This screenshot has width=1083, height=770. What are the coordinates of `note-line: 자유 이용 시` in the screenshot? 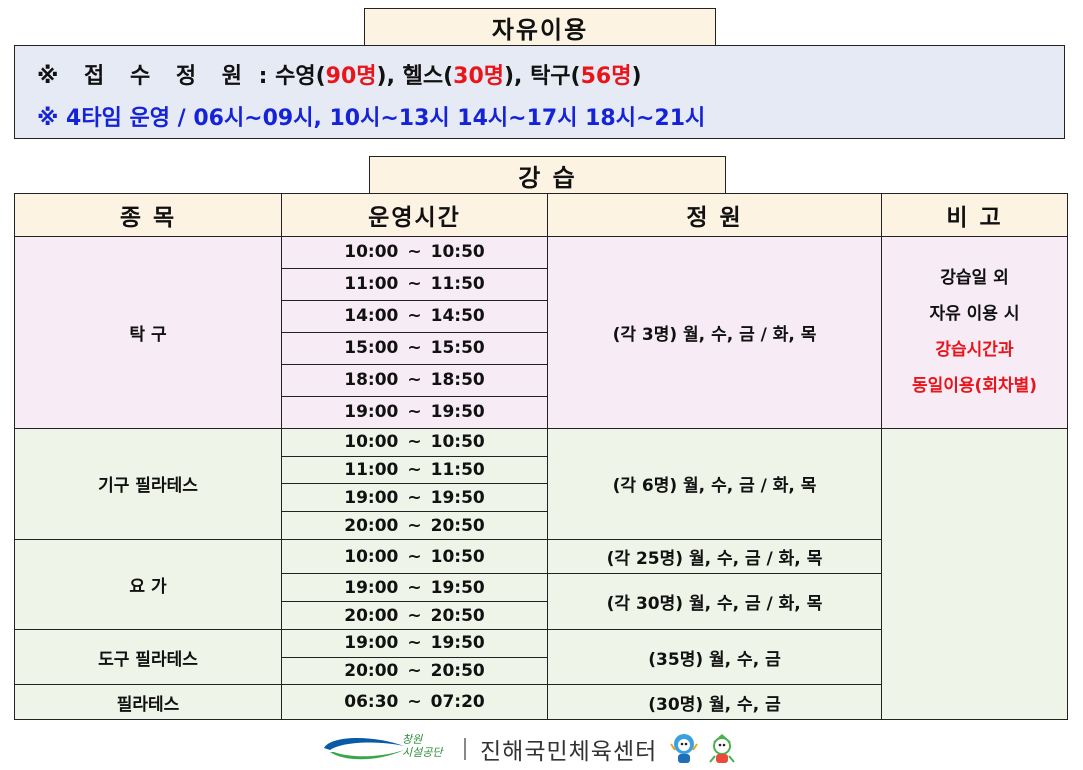 It's located at (974, 314).